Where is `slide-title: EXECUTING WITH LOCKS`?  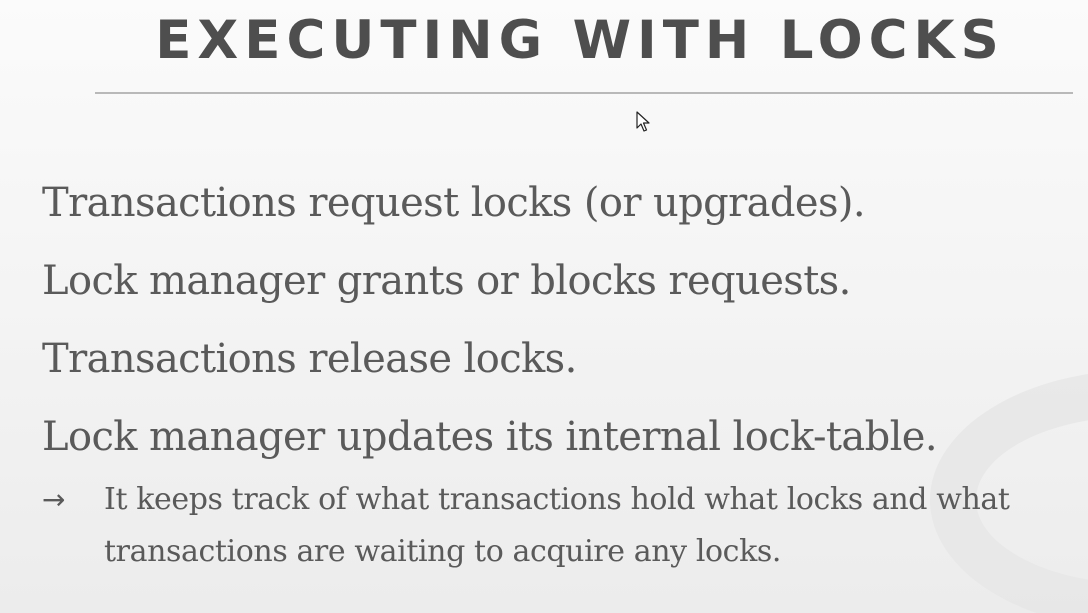
slide-title: EXECUTING WITH LOCKS is located at coordinates (580, 40).